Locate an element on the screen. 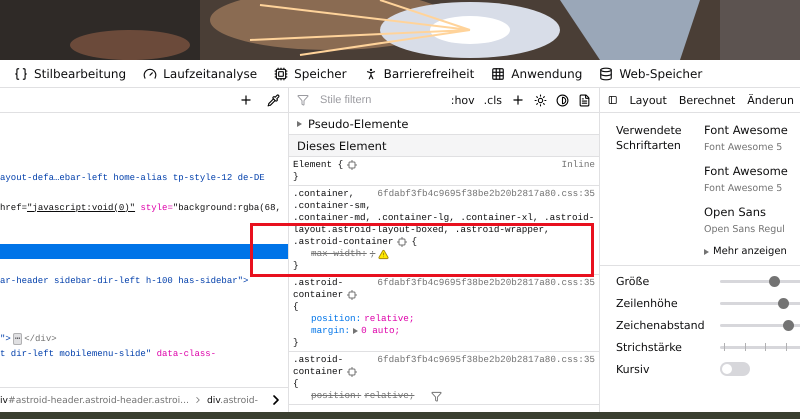  devtools-tab: Speicher is located at coordinates (310, 73).